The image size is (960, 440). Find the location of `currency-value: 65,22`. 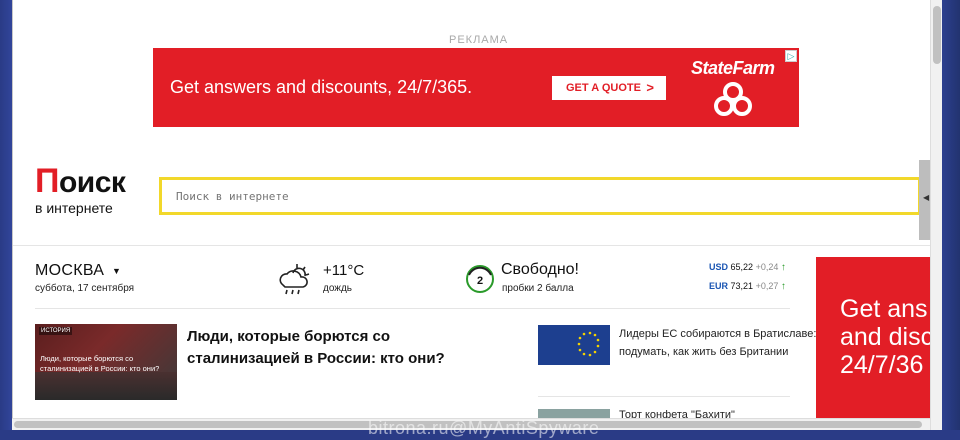

currency-value: 65,22 is located at coordinates (742, 267).